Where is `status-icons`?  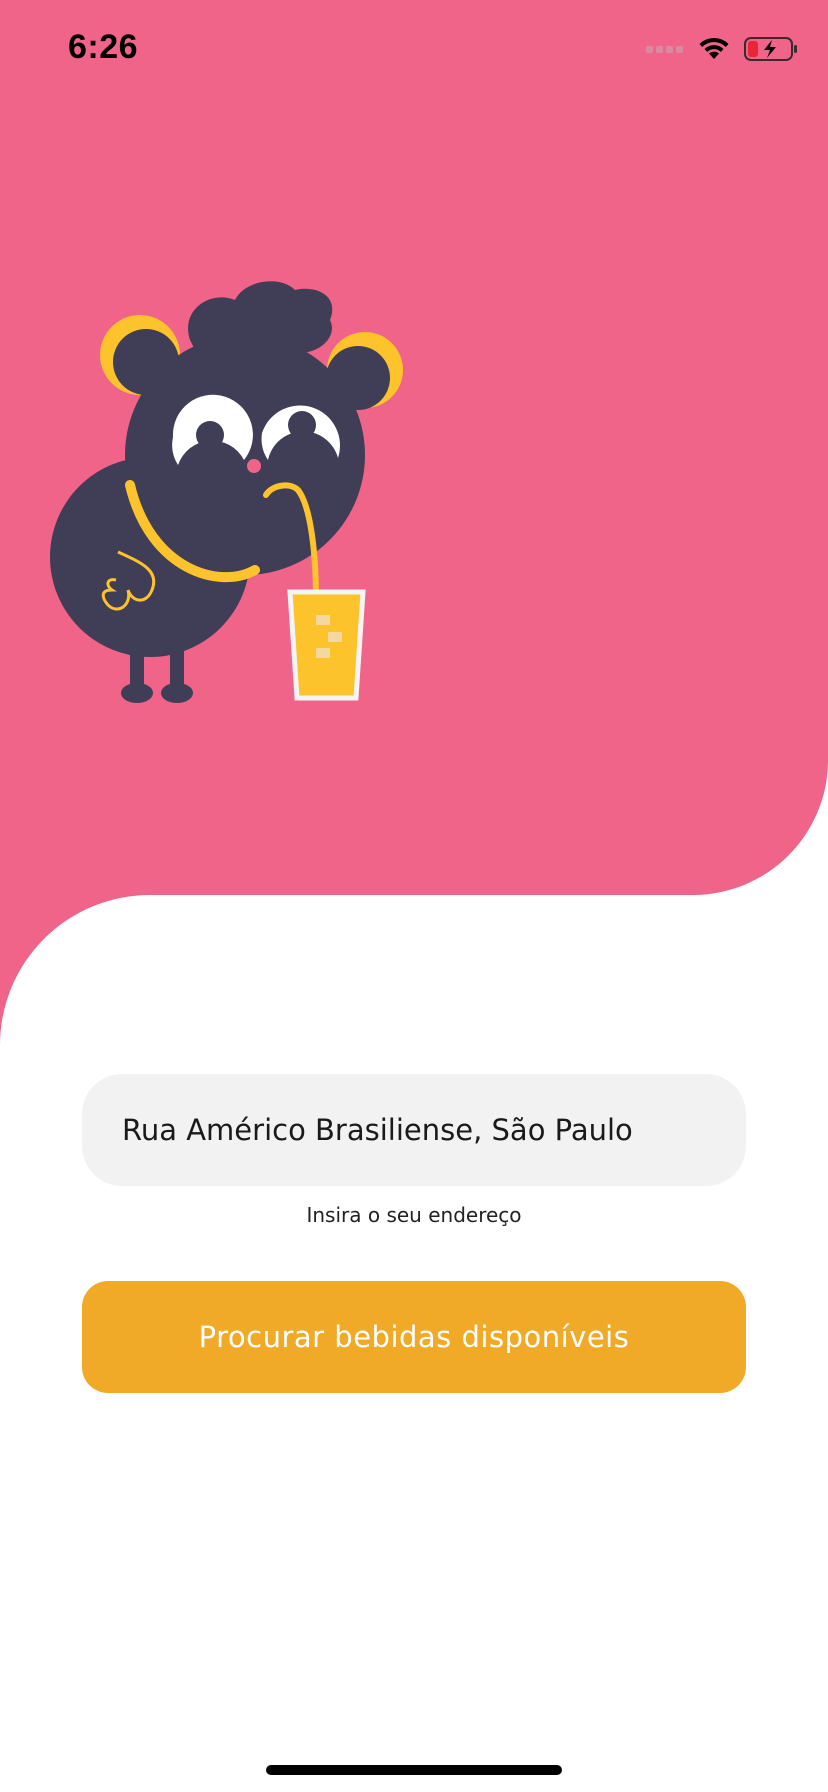
status-icons is located at coordinates (722, 49).